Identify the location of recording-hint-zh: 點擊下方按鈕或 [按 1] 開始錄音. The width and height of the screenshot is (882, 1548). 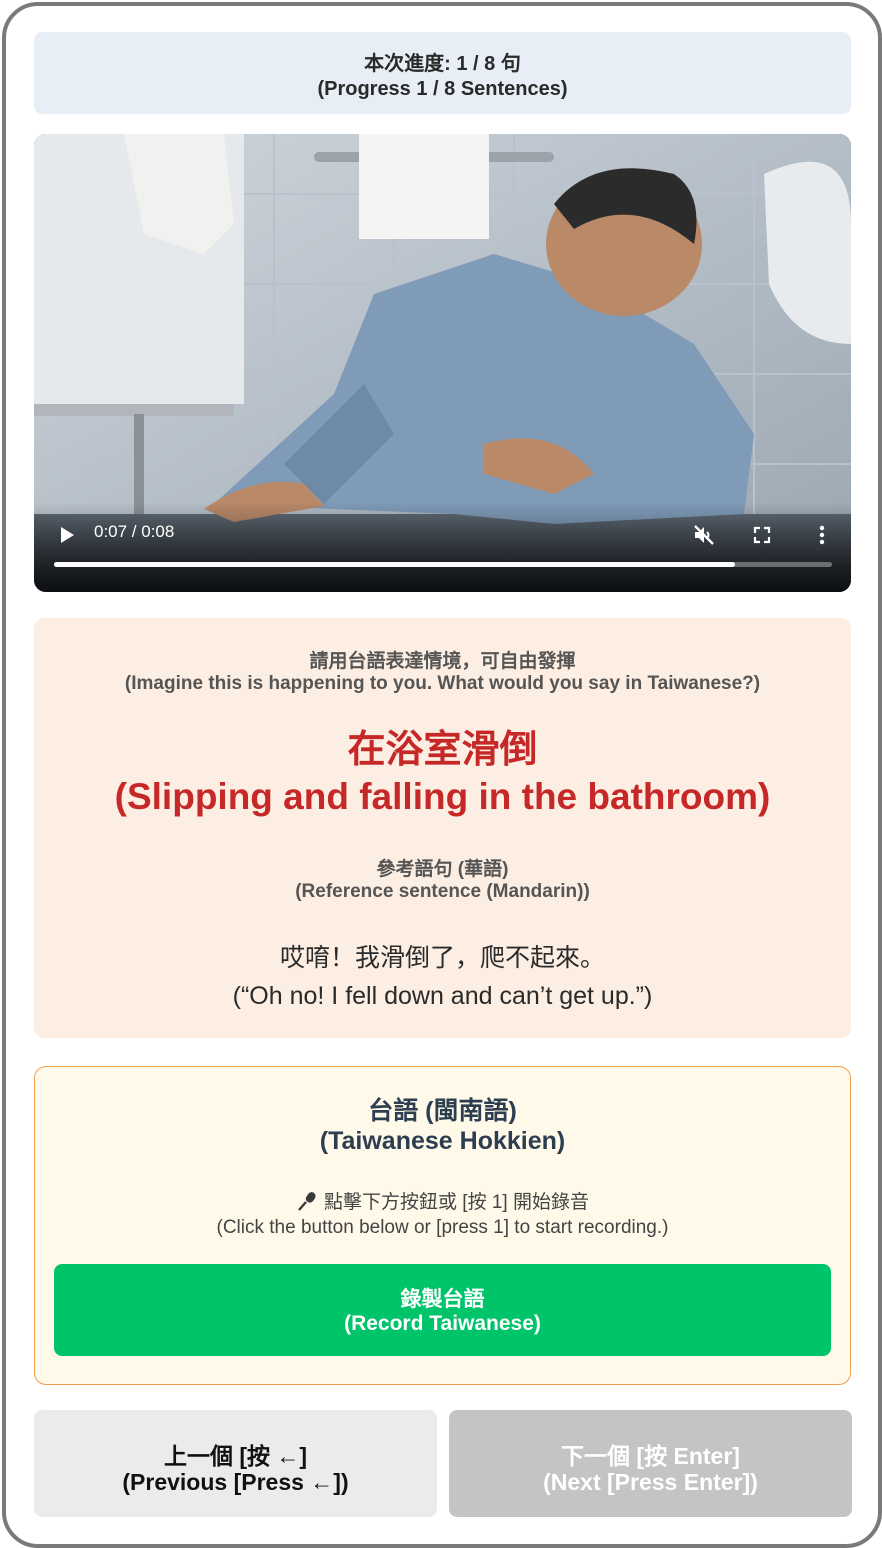
(442, 1200).